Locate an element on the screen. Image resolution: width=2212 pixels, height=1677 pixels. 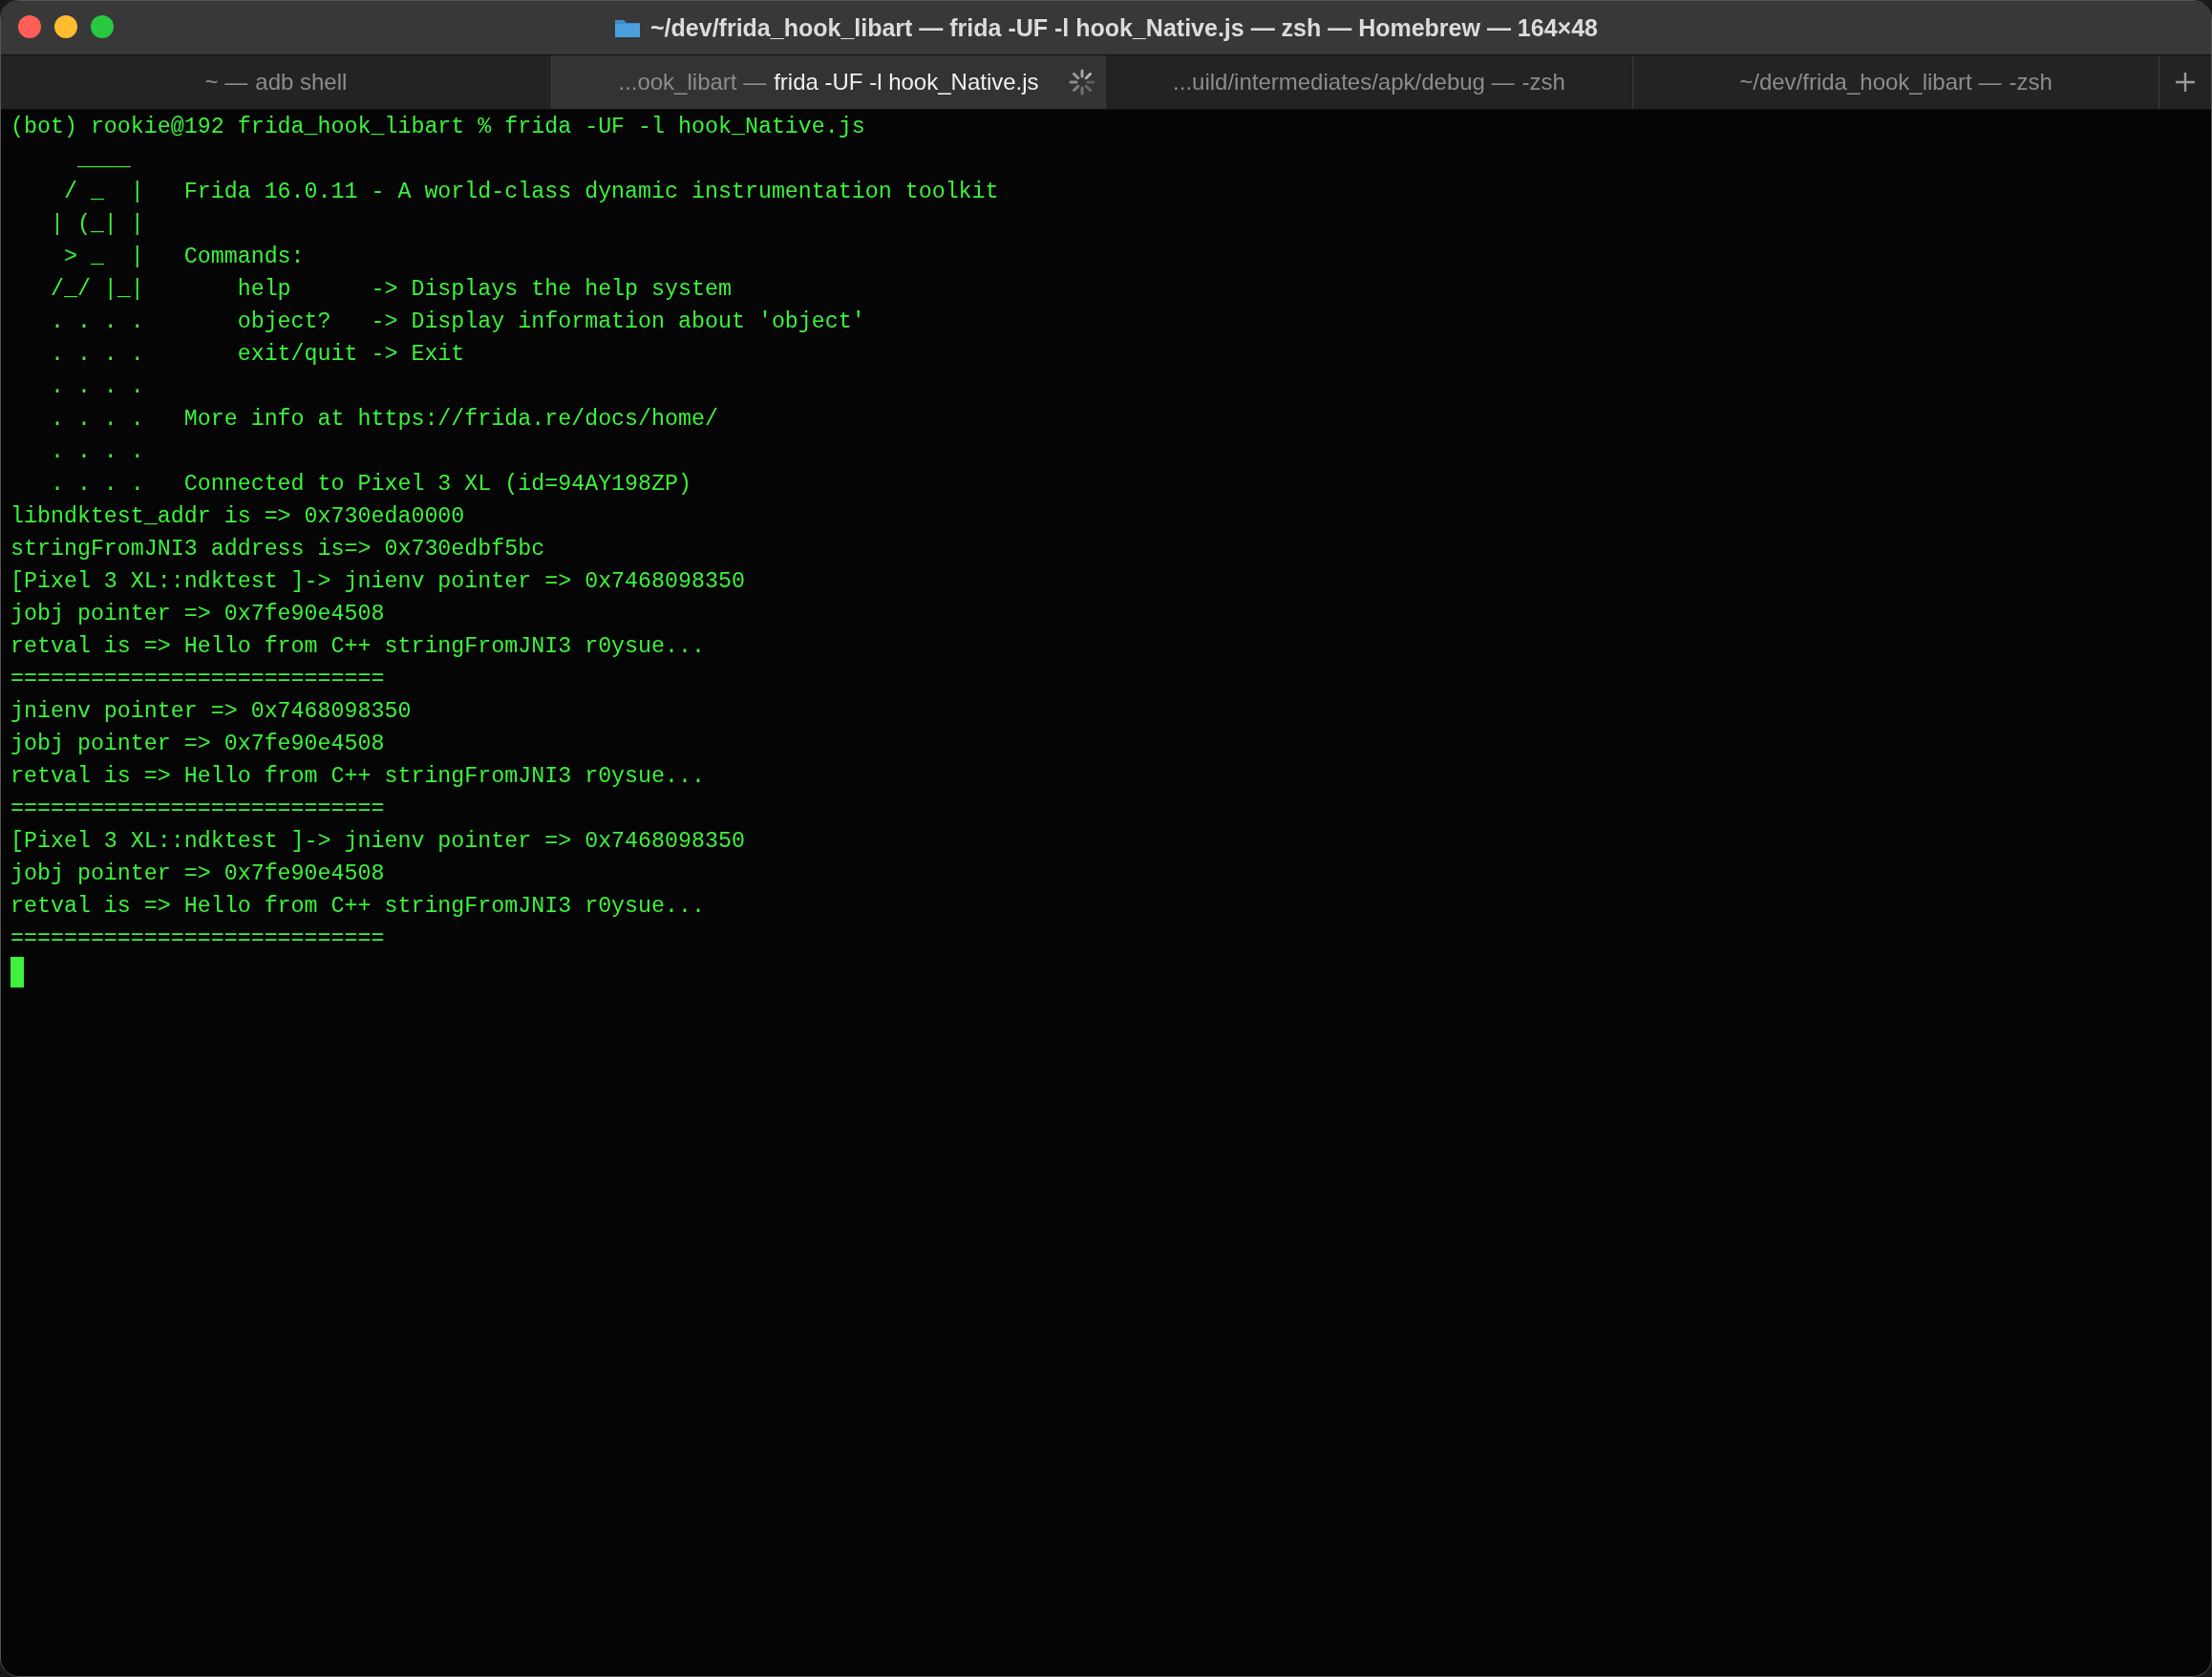
new-tab-icon is located at coordinates (2185, 83).